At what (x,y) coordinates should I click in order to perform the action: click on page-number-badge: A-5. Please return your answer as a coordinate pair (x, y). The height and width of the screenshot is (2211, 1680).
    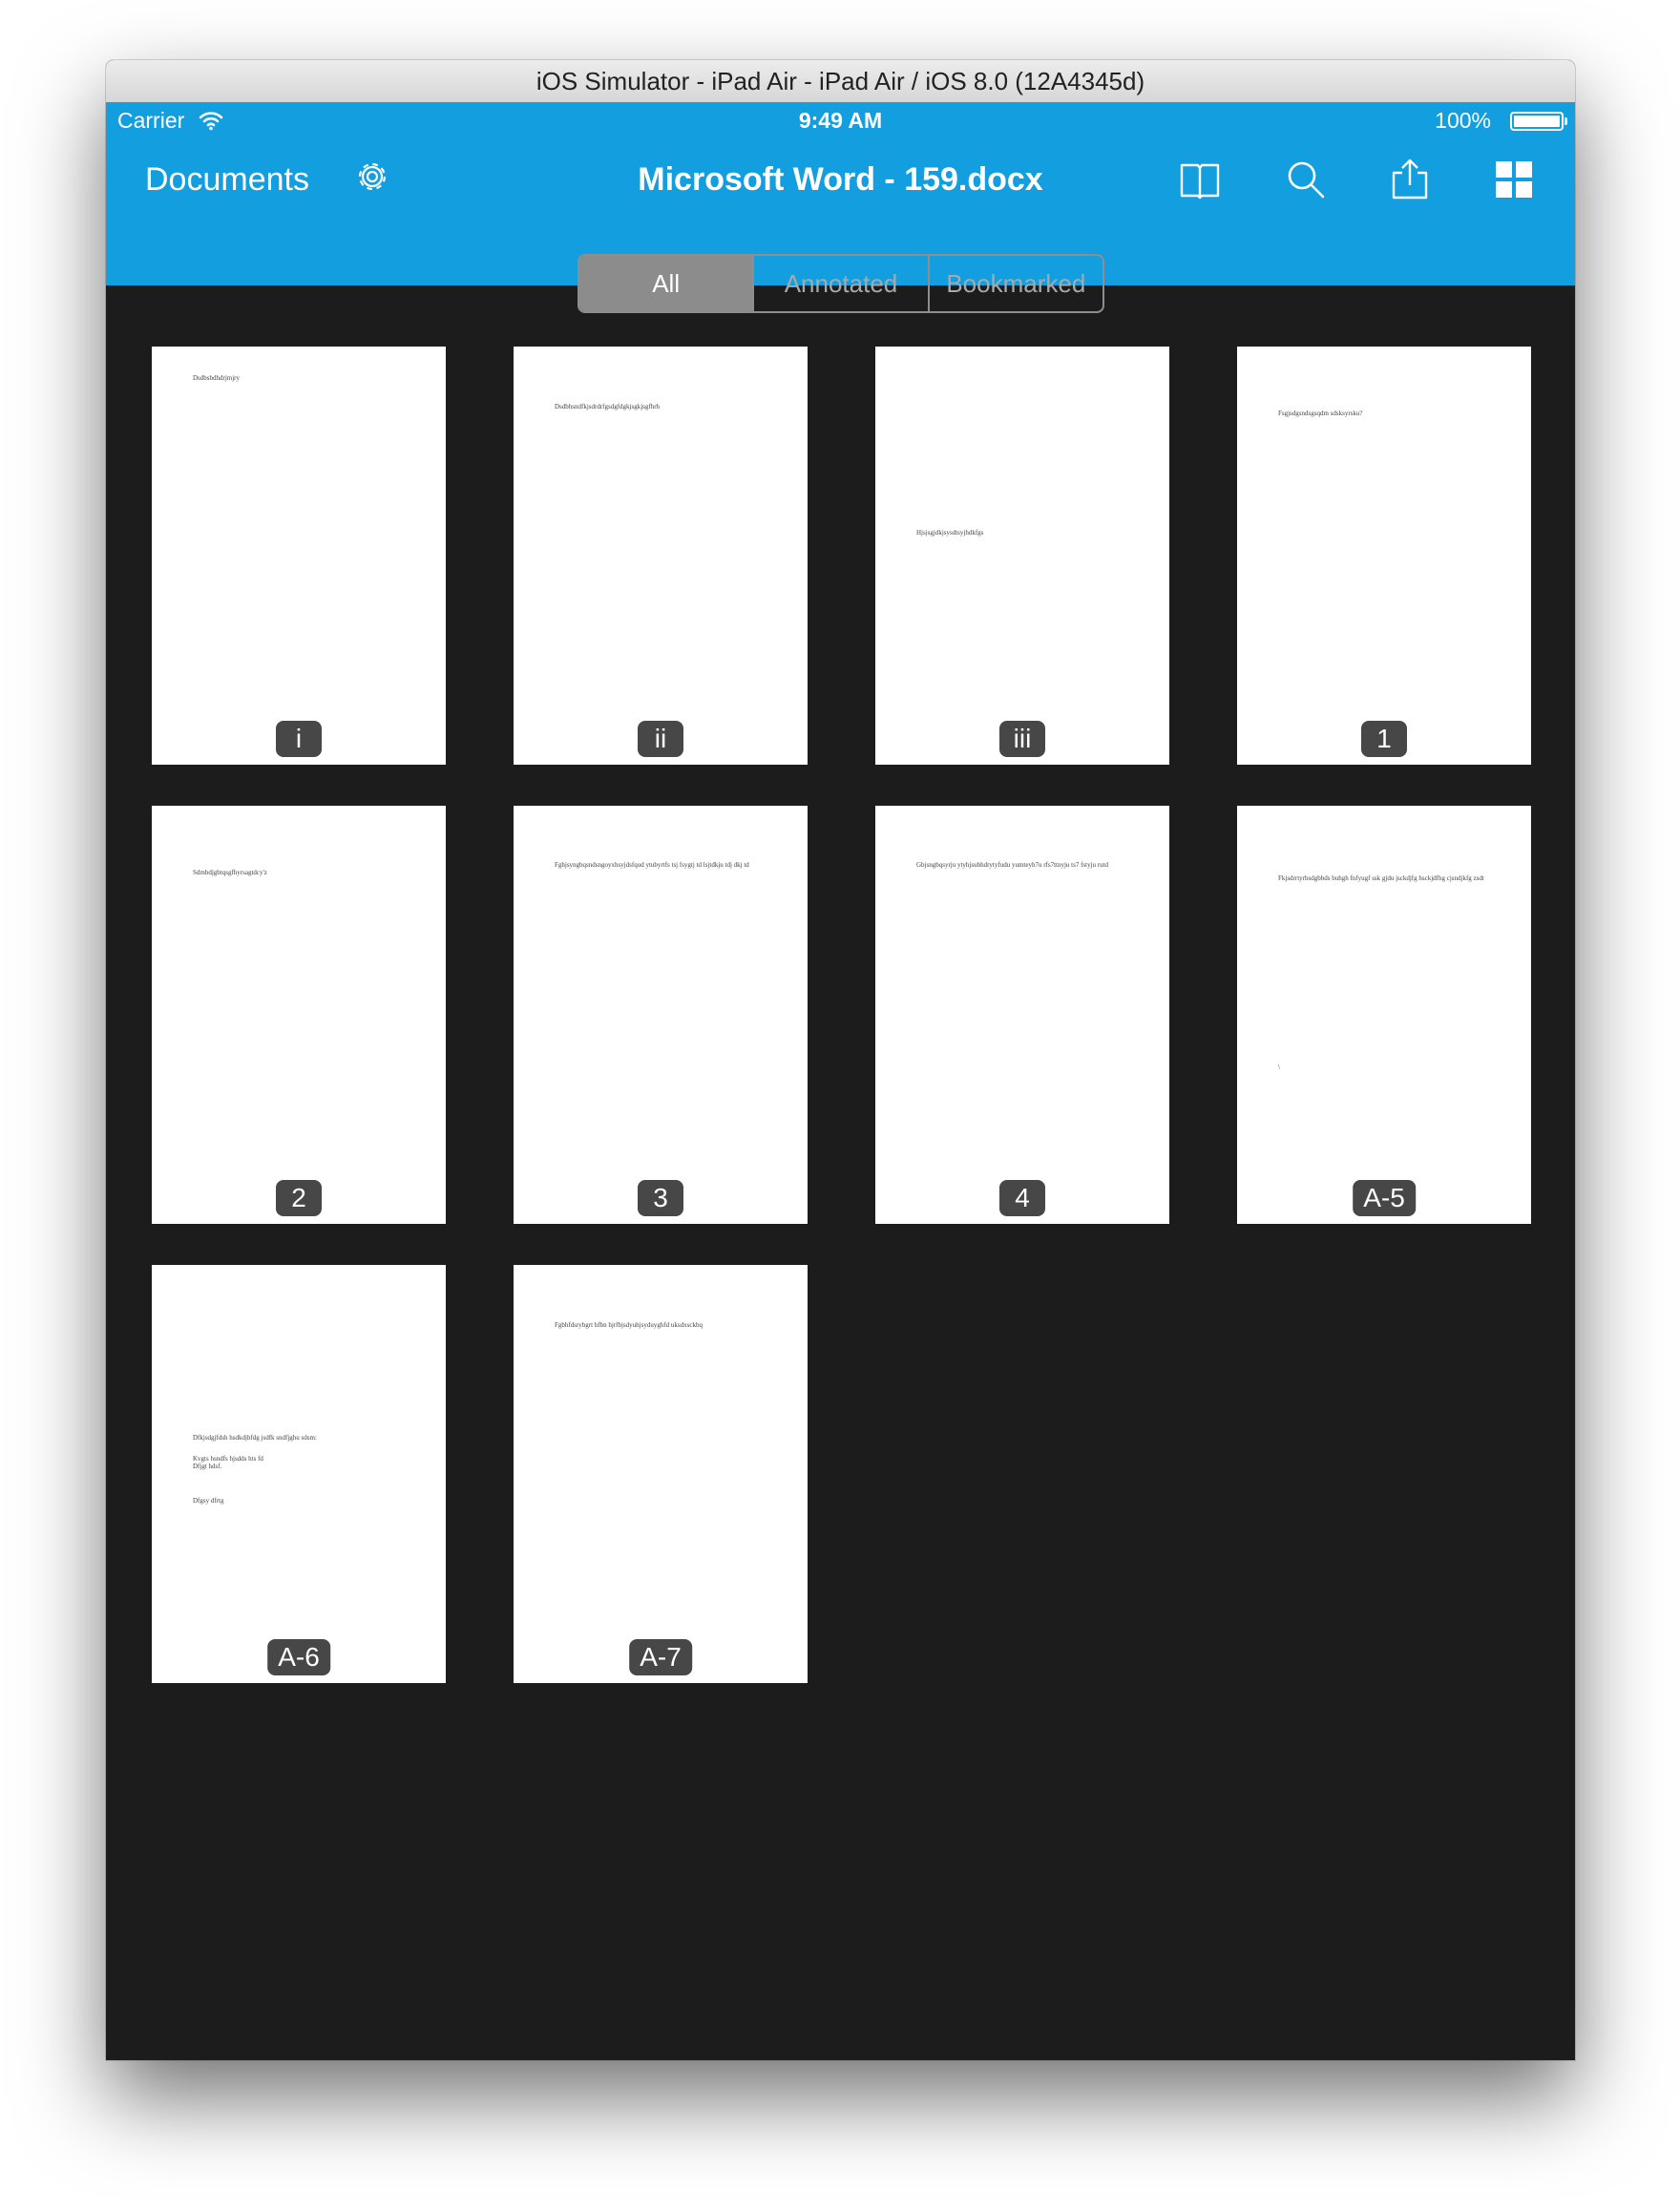
    Looking at the image, I should click on (1385, 1198).